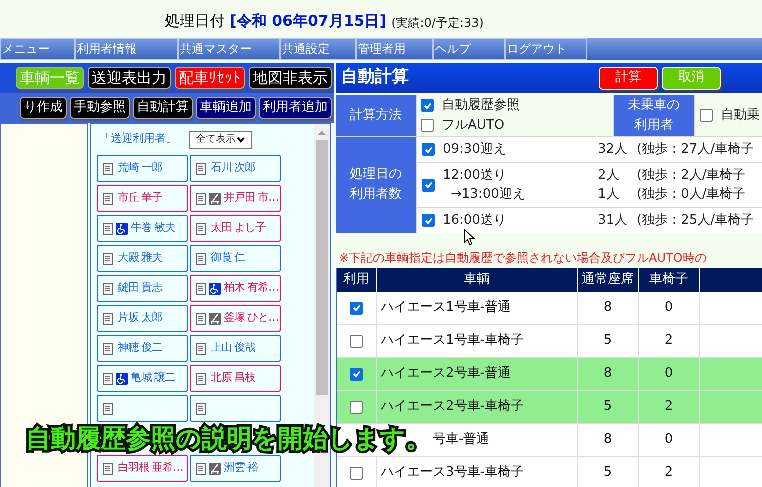  Describe the element at coordinates (452, 473) in the screenshot. I see `table-cell-text: ハイエース3号車-車椅子` at that location.